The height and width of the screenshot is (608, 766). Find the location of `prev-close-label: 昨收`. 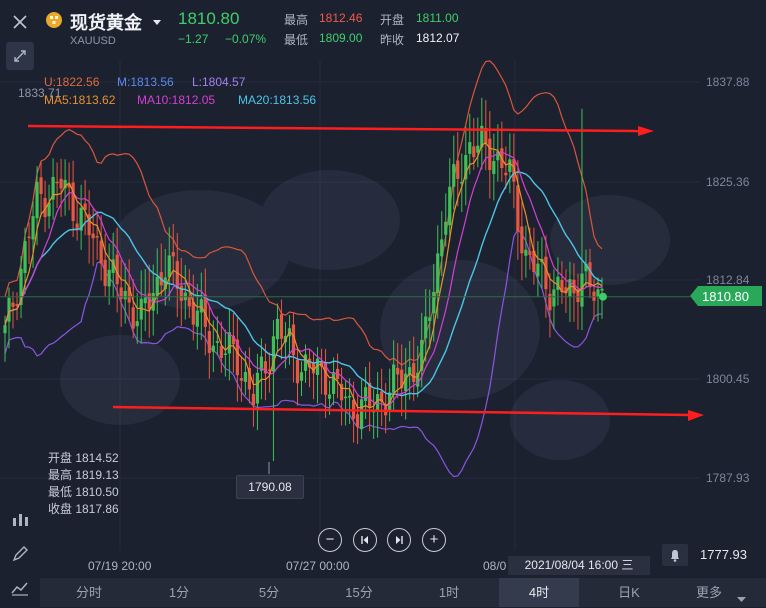

prev-close-label: 昨收 is located at coordinates (392, 40).